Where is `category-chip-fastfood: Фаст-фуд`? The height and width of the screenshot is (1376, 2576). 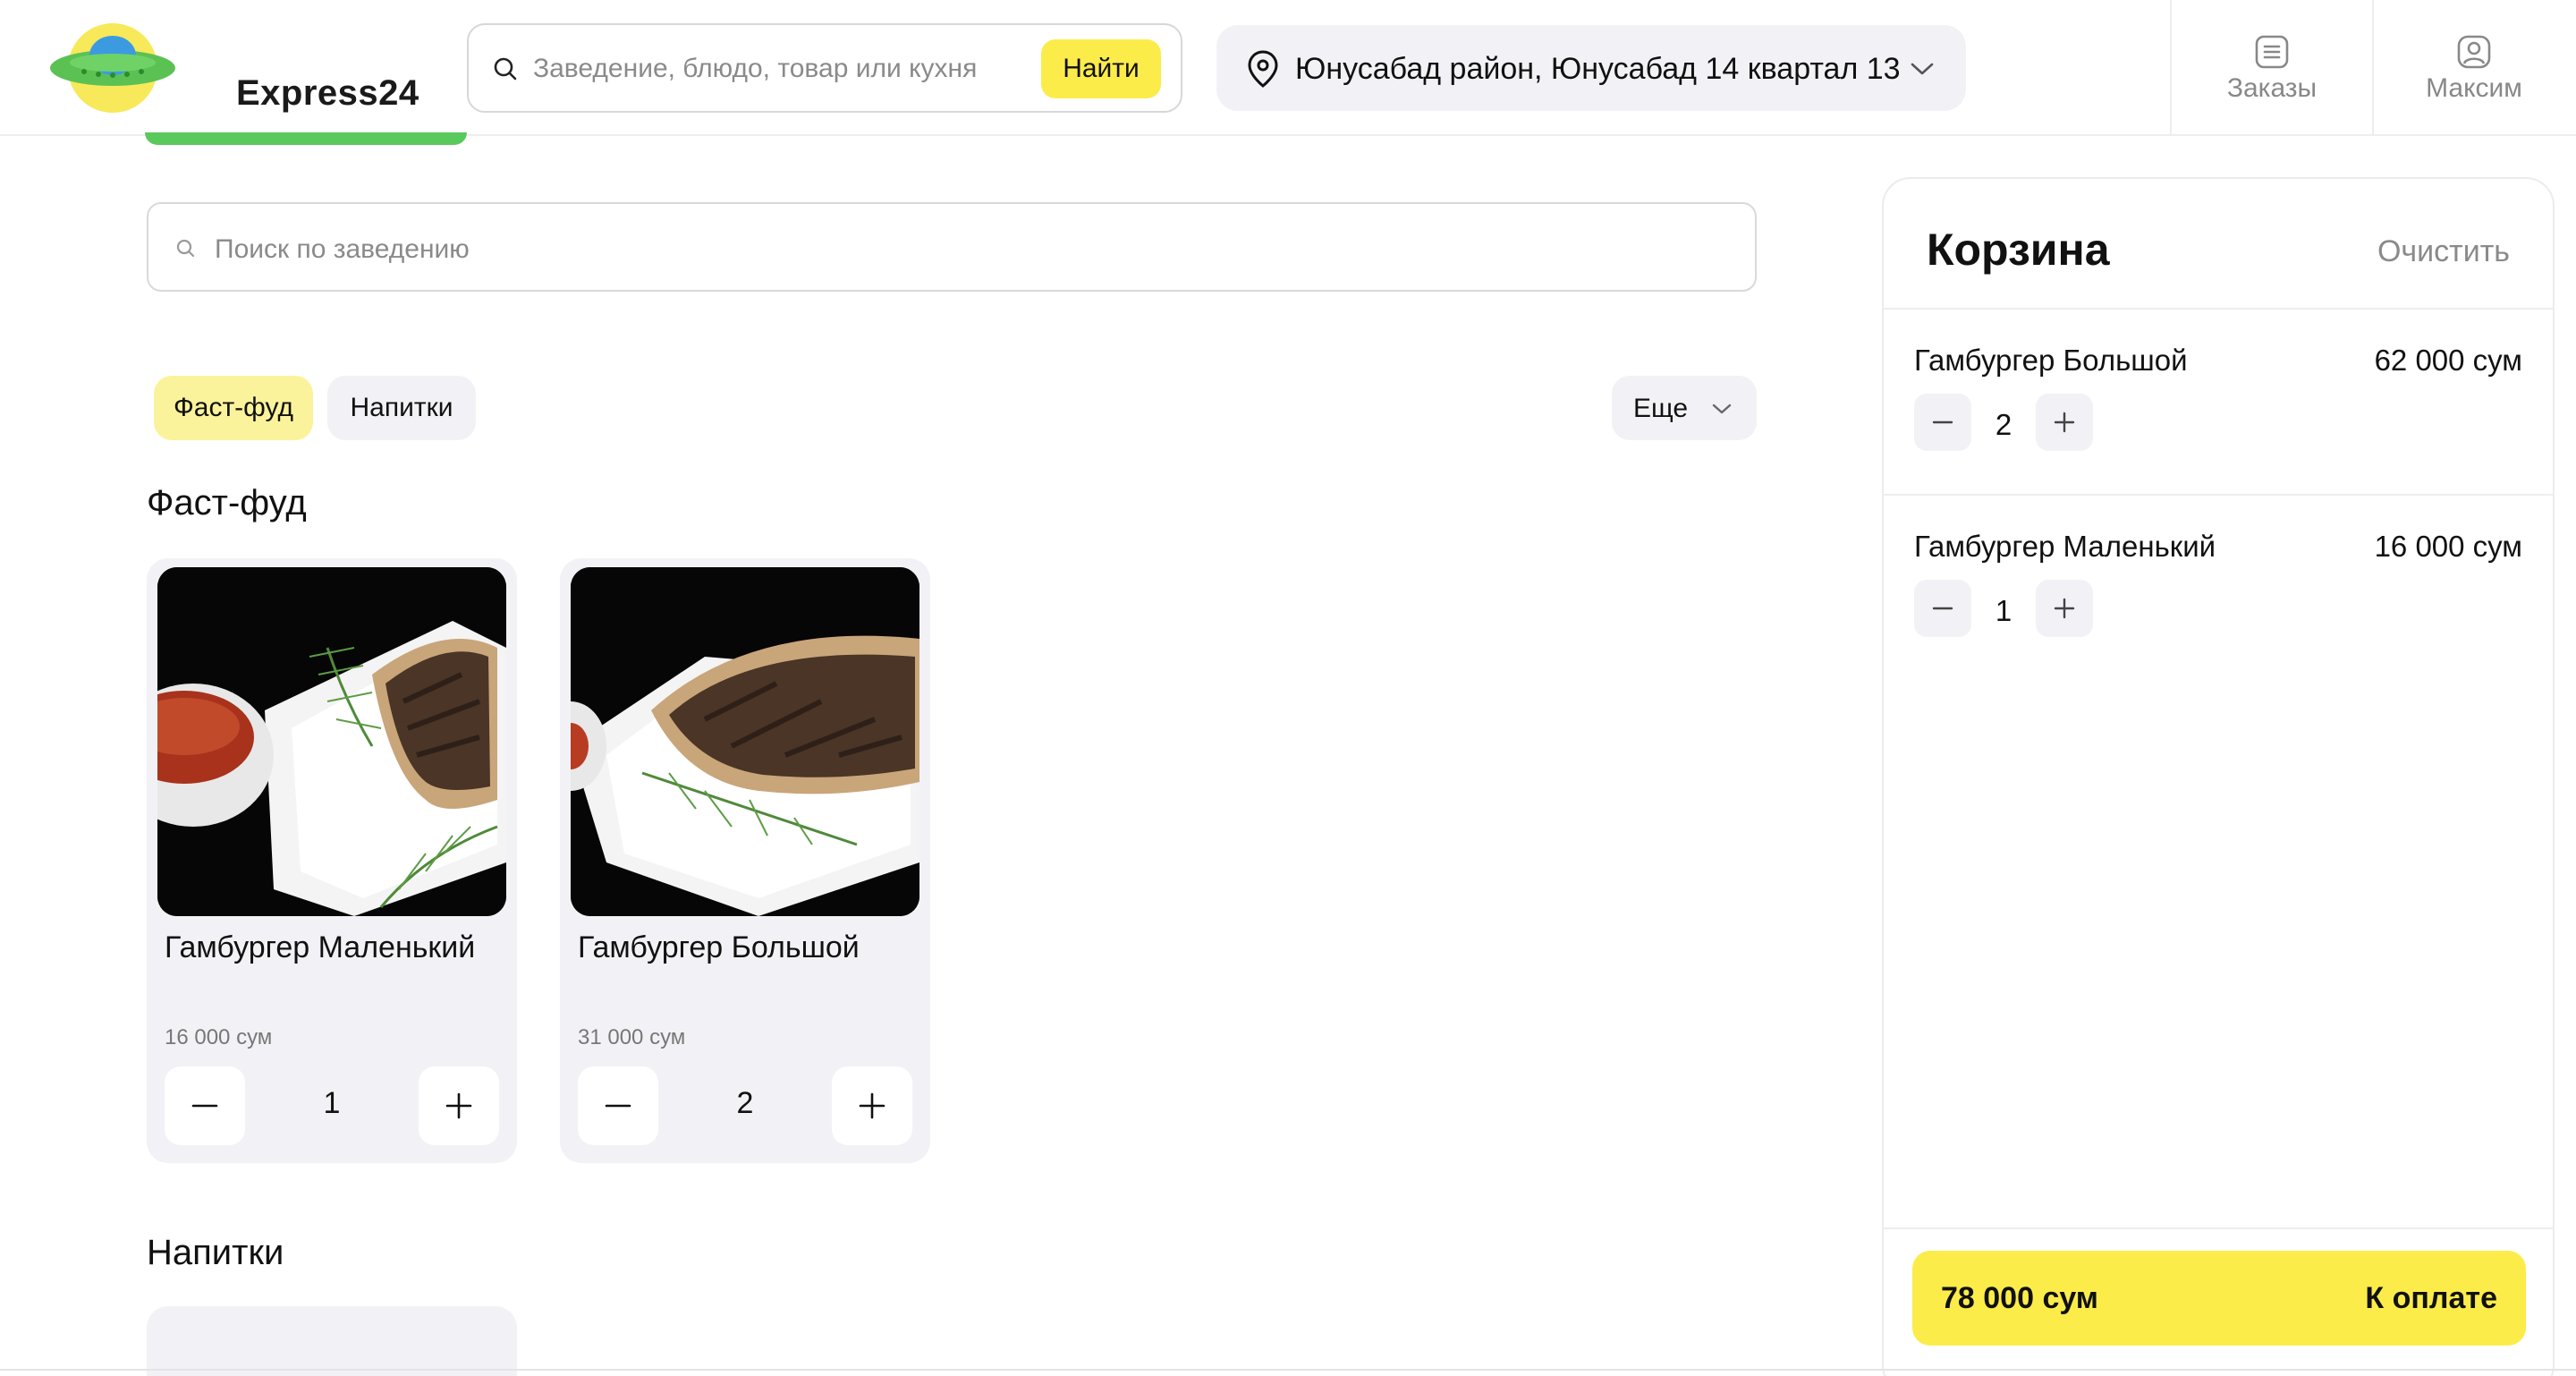 category-chip-fastfood: Фаст-фуд is located at coordinates (233, 408).